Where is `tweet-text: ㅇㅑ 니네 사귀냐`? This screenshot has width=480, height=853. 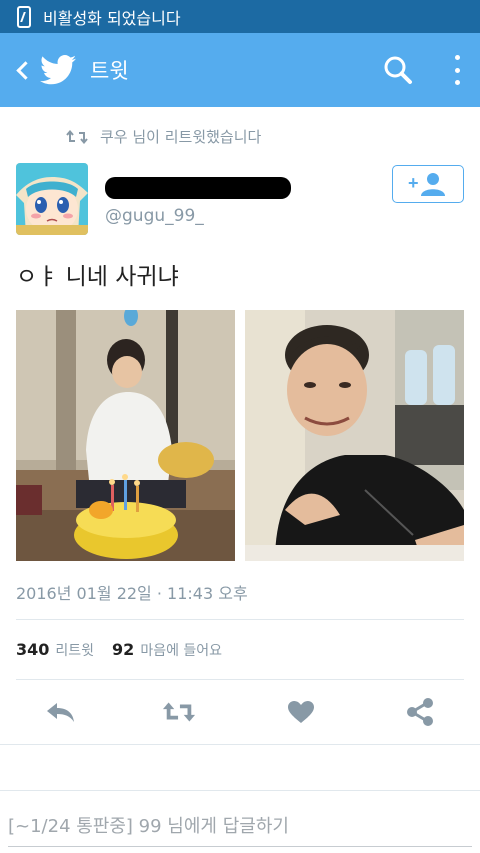 tweet-text: ㅇㅑ 니네 사귀냐 is located at coordinates (97, 277).